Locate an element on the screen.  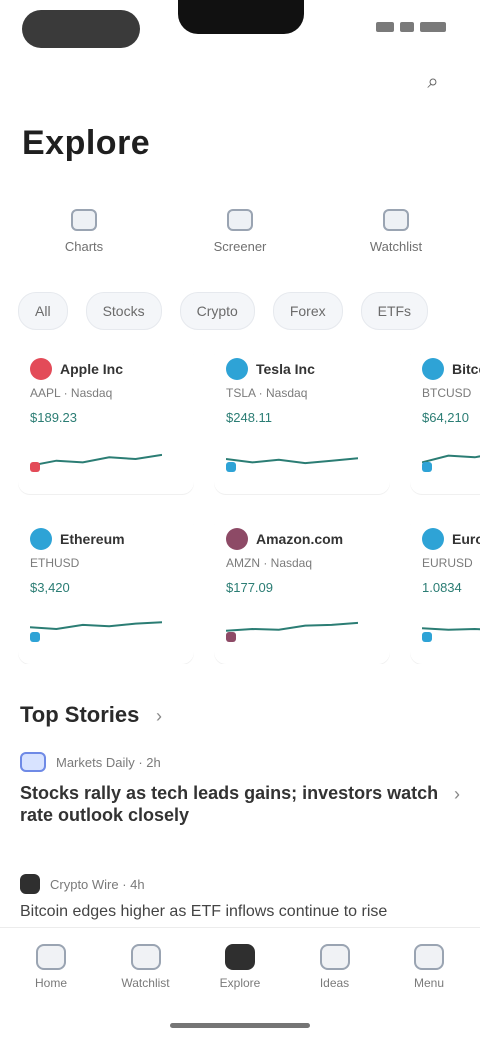
chip-etfs: ETFs is located at coordinates (394, 311).